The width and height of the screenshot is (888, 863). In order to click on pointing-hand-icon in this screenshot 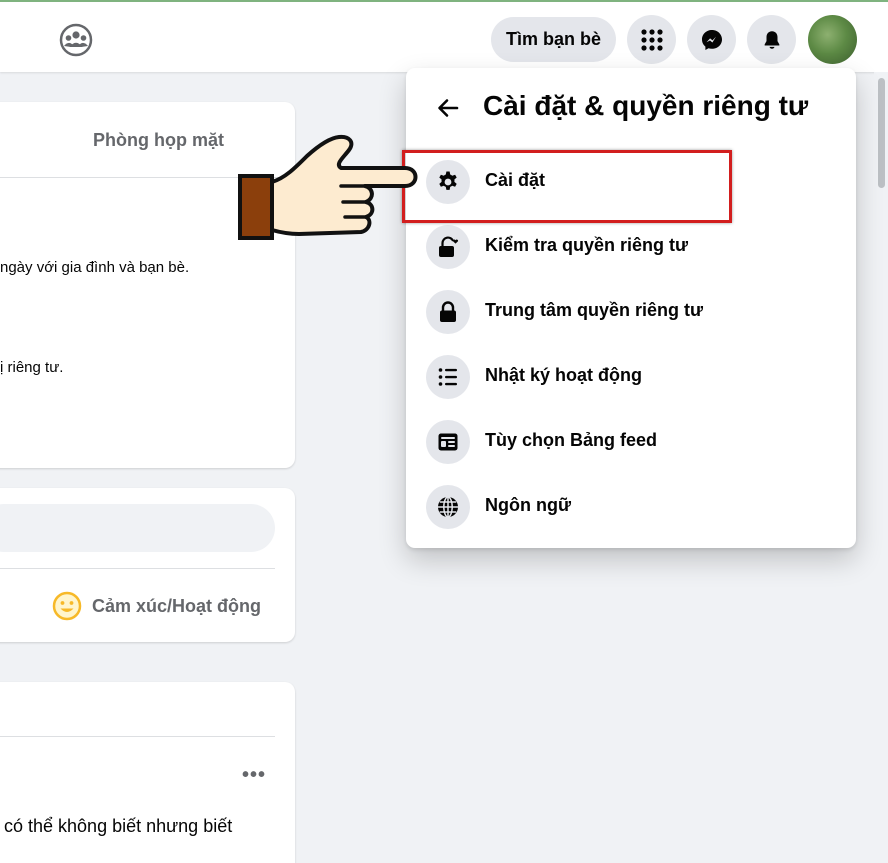, I will do `click(328, 187)`.